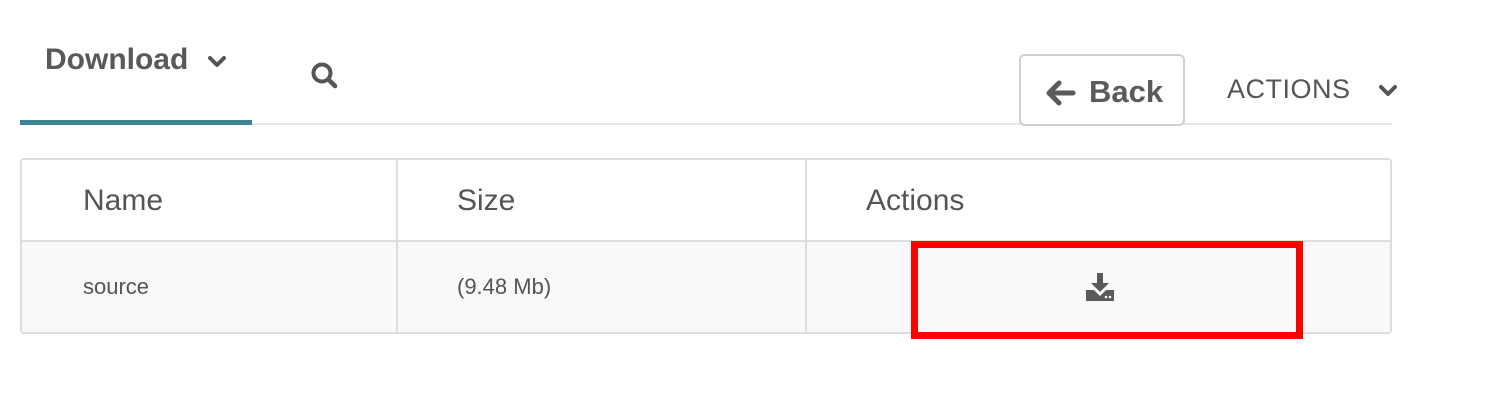  I want to click on download-icon, so click(1100, 287).